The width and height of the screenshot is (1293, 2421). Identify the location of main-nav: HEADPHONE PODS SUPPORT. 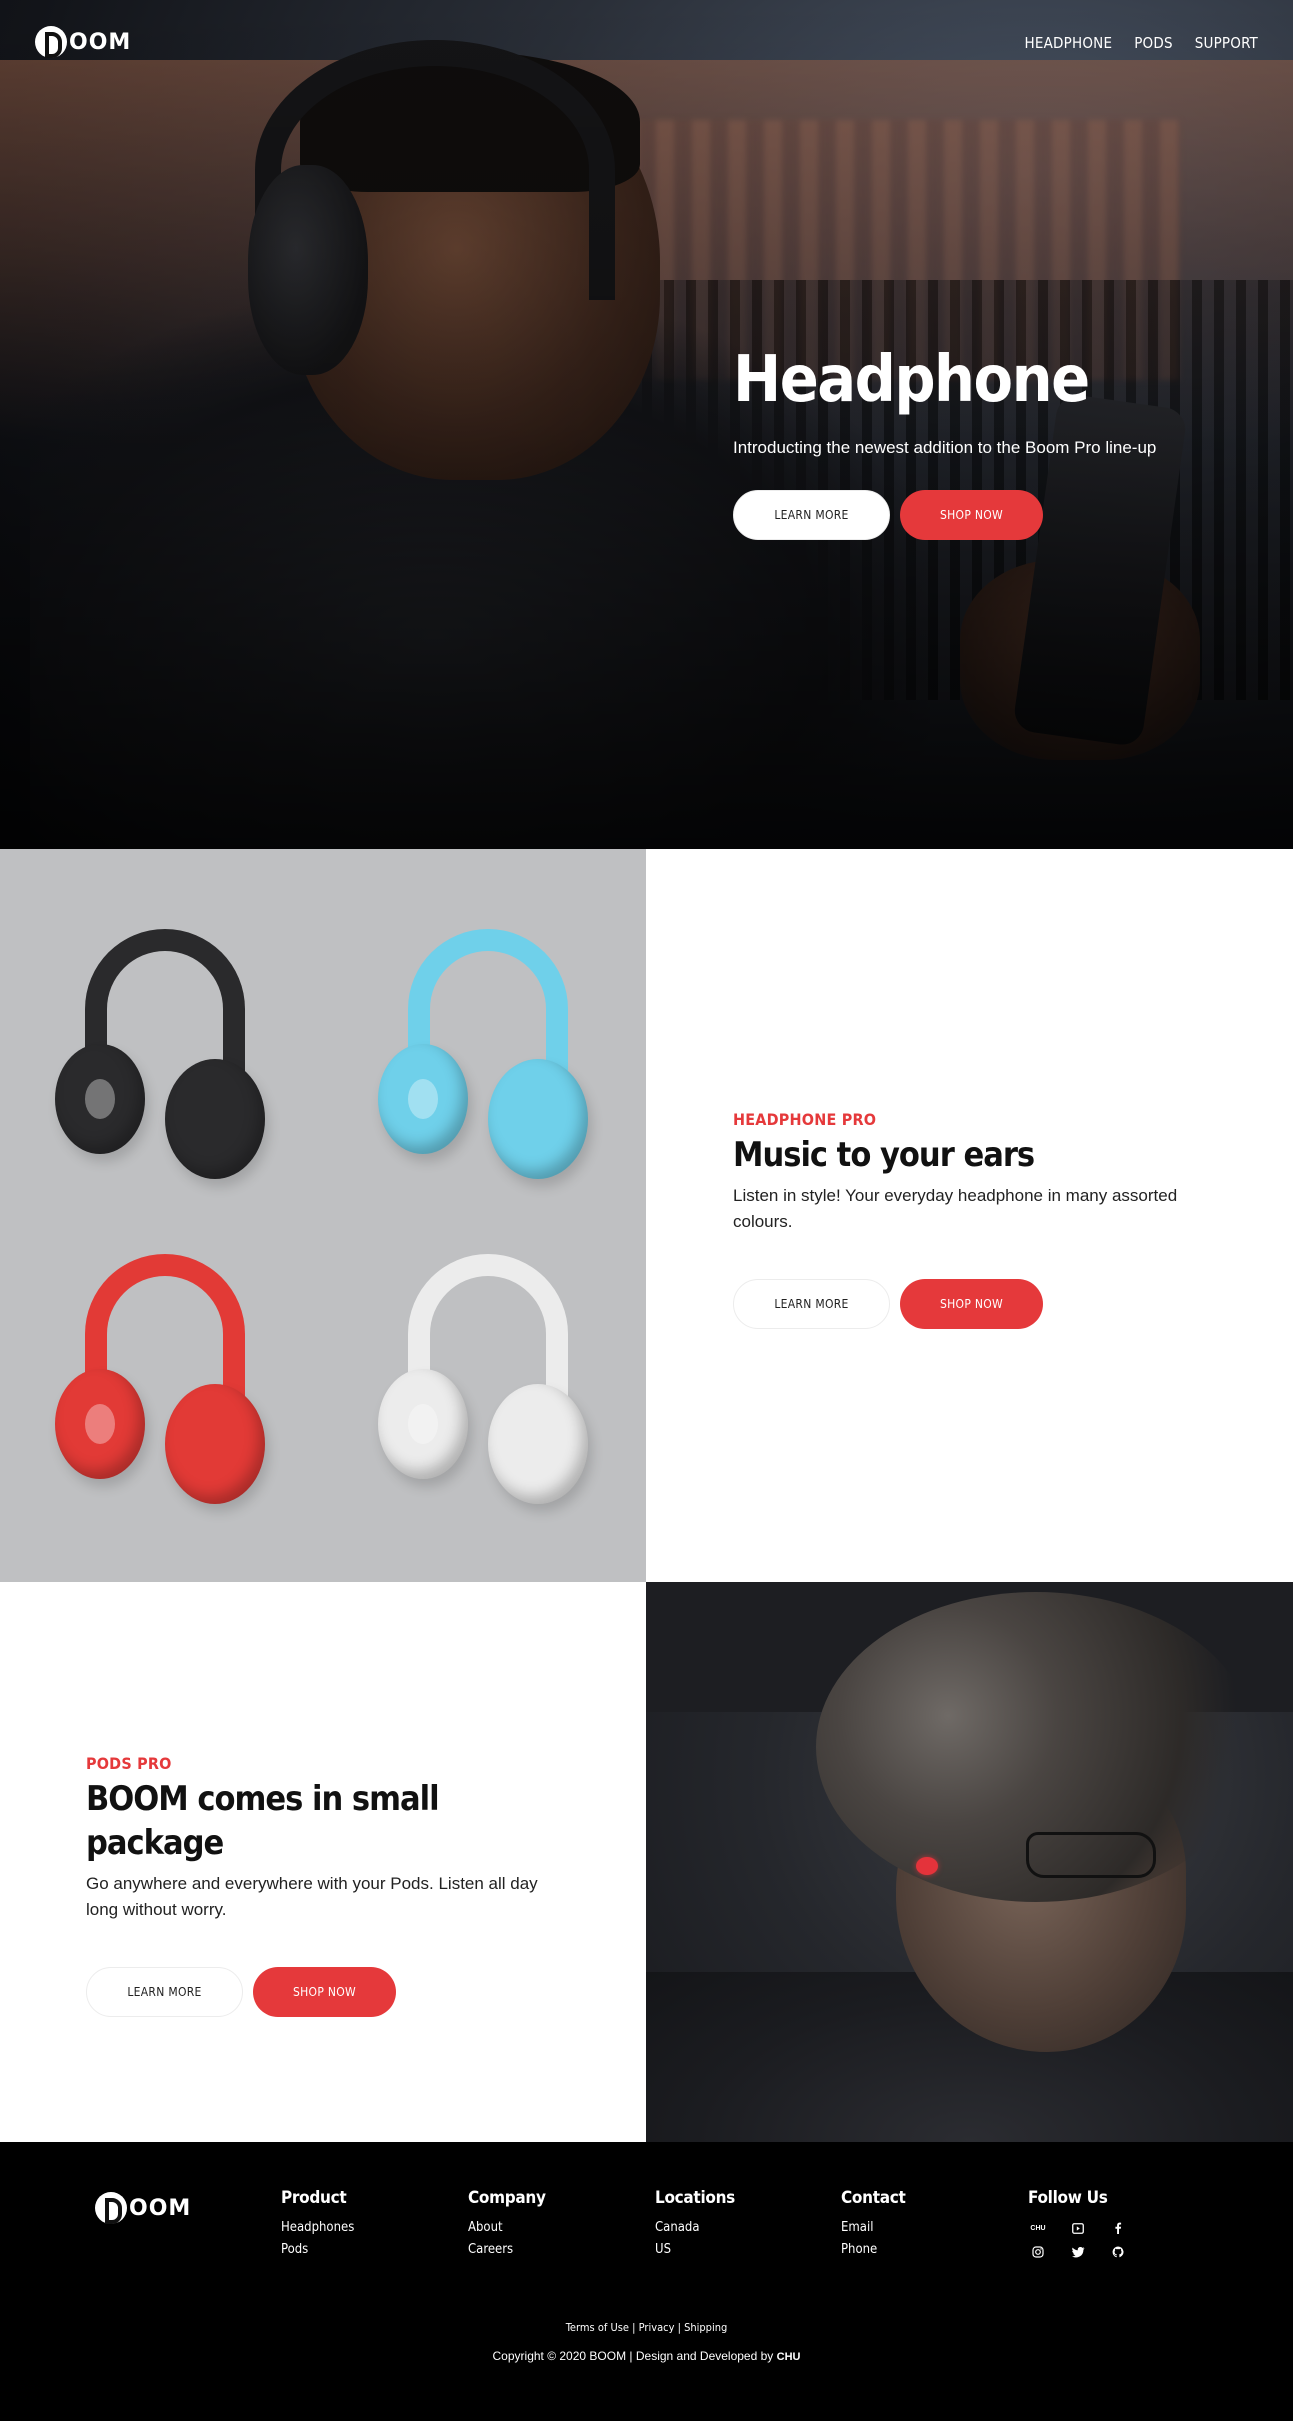
(1141, 43).